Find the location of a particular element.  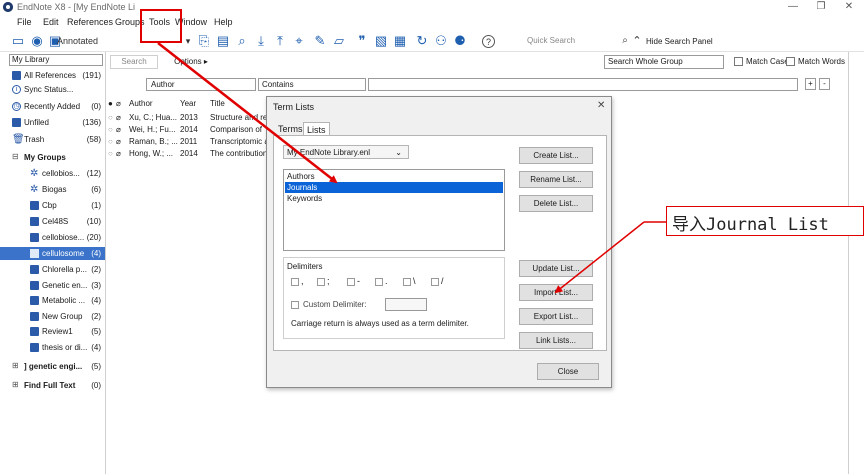

arrow-to-journals is located at coordinates (247, 113).